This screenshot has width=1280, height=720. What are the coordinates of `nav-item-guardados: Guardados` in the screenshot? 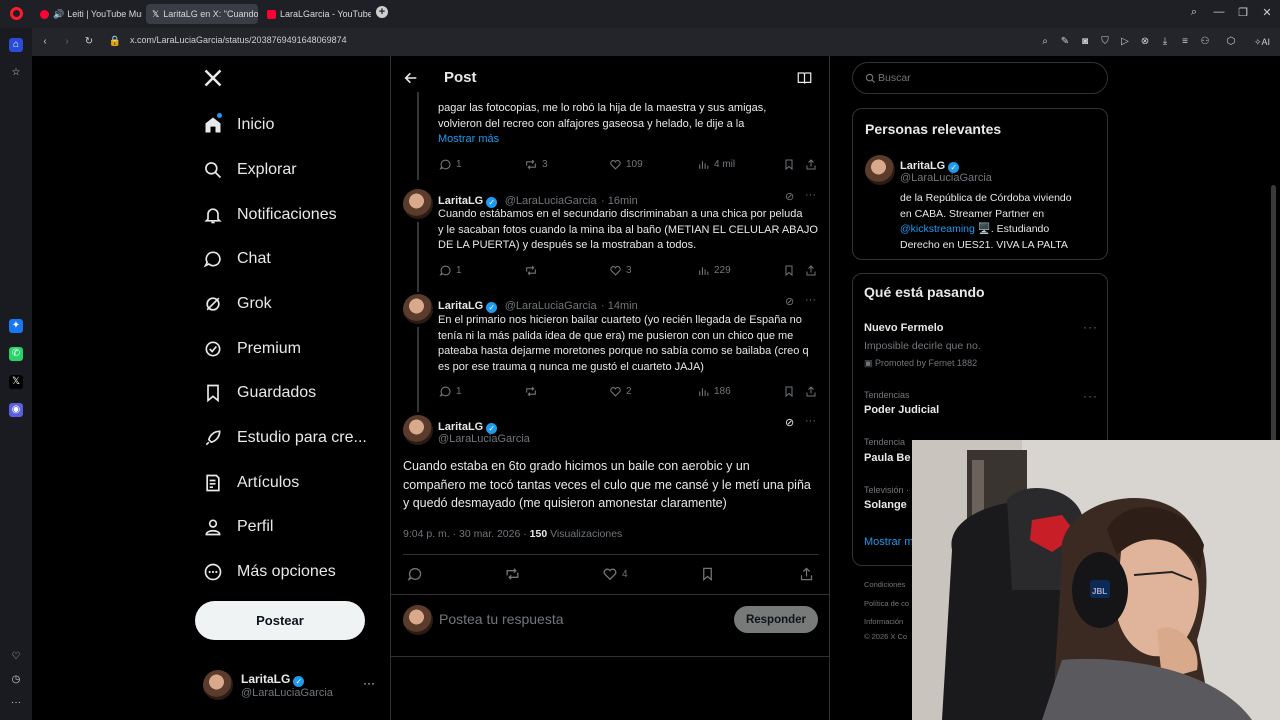 It's located at (259, 393).